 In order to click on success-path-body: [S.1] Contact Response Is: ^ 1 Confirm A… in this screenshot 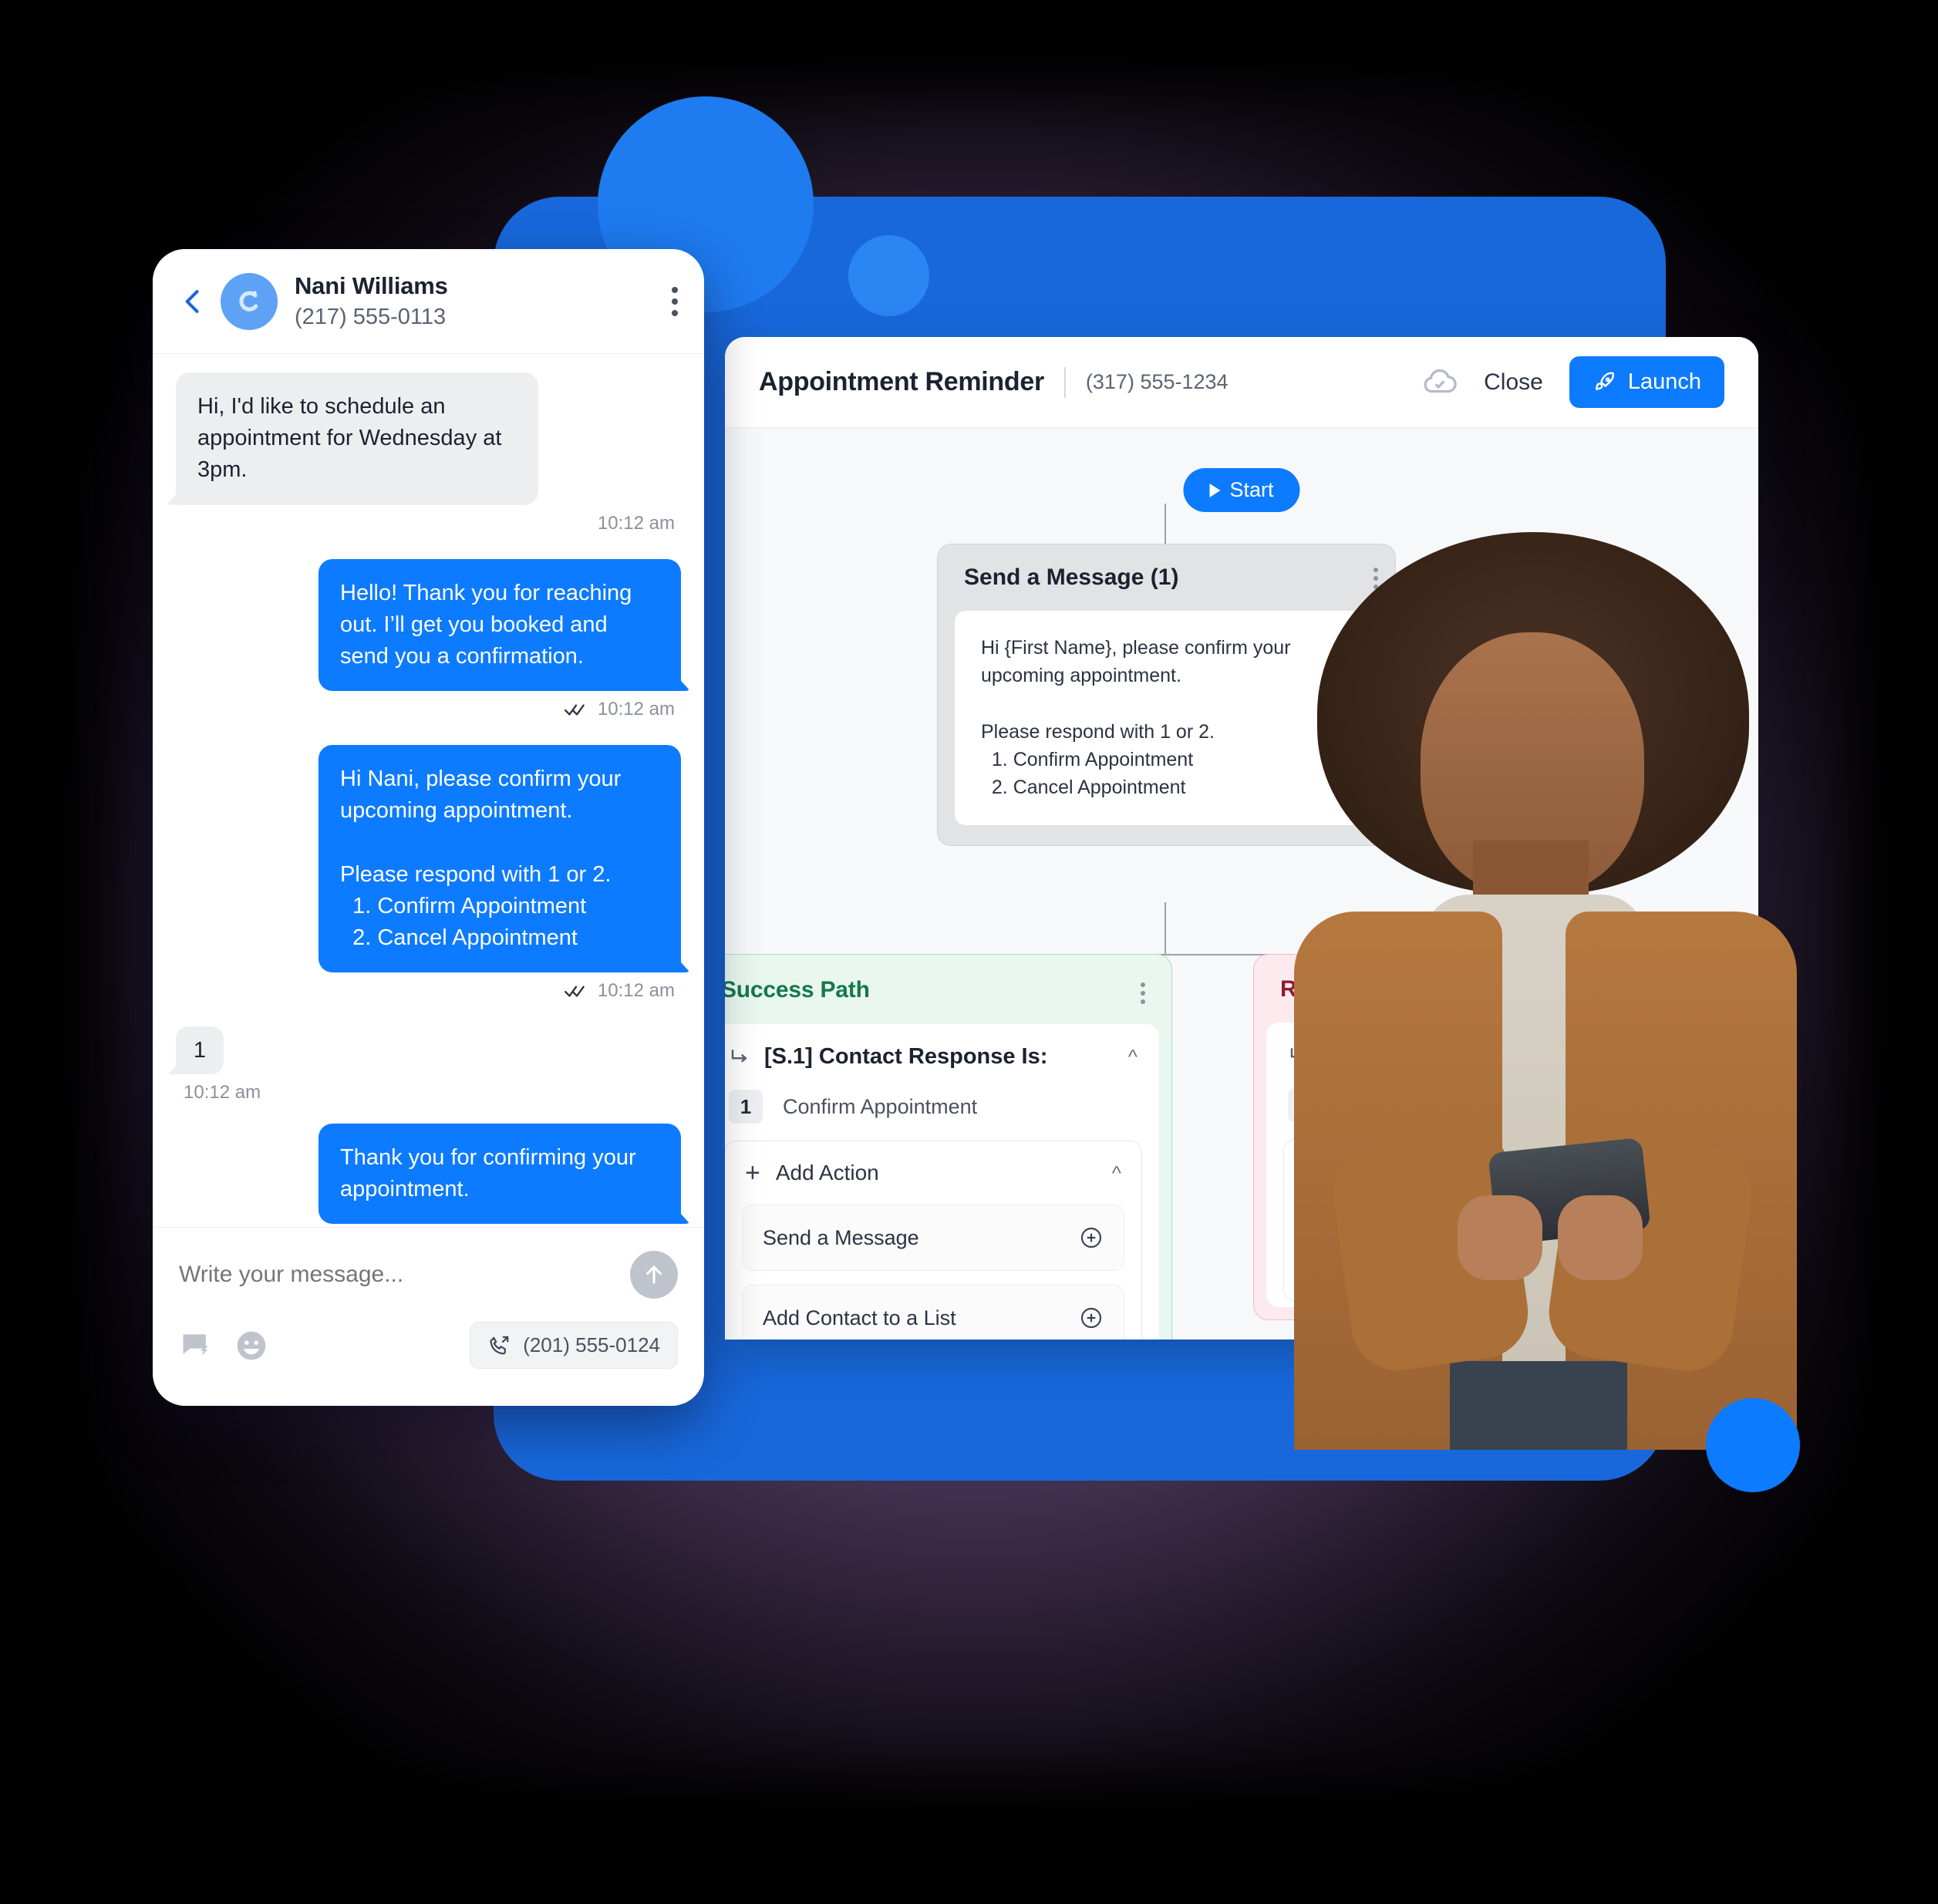, I will do `click(942, 1182)`.